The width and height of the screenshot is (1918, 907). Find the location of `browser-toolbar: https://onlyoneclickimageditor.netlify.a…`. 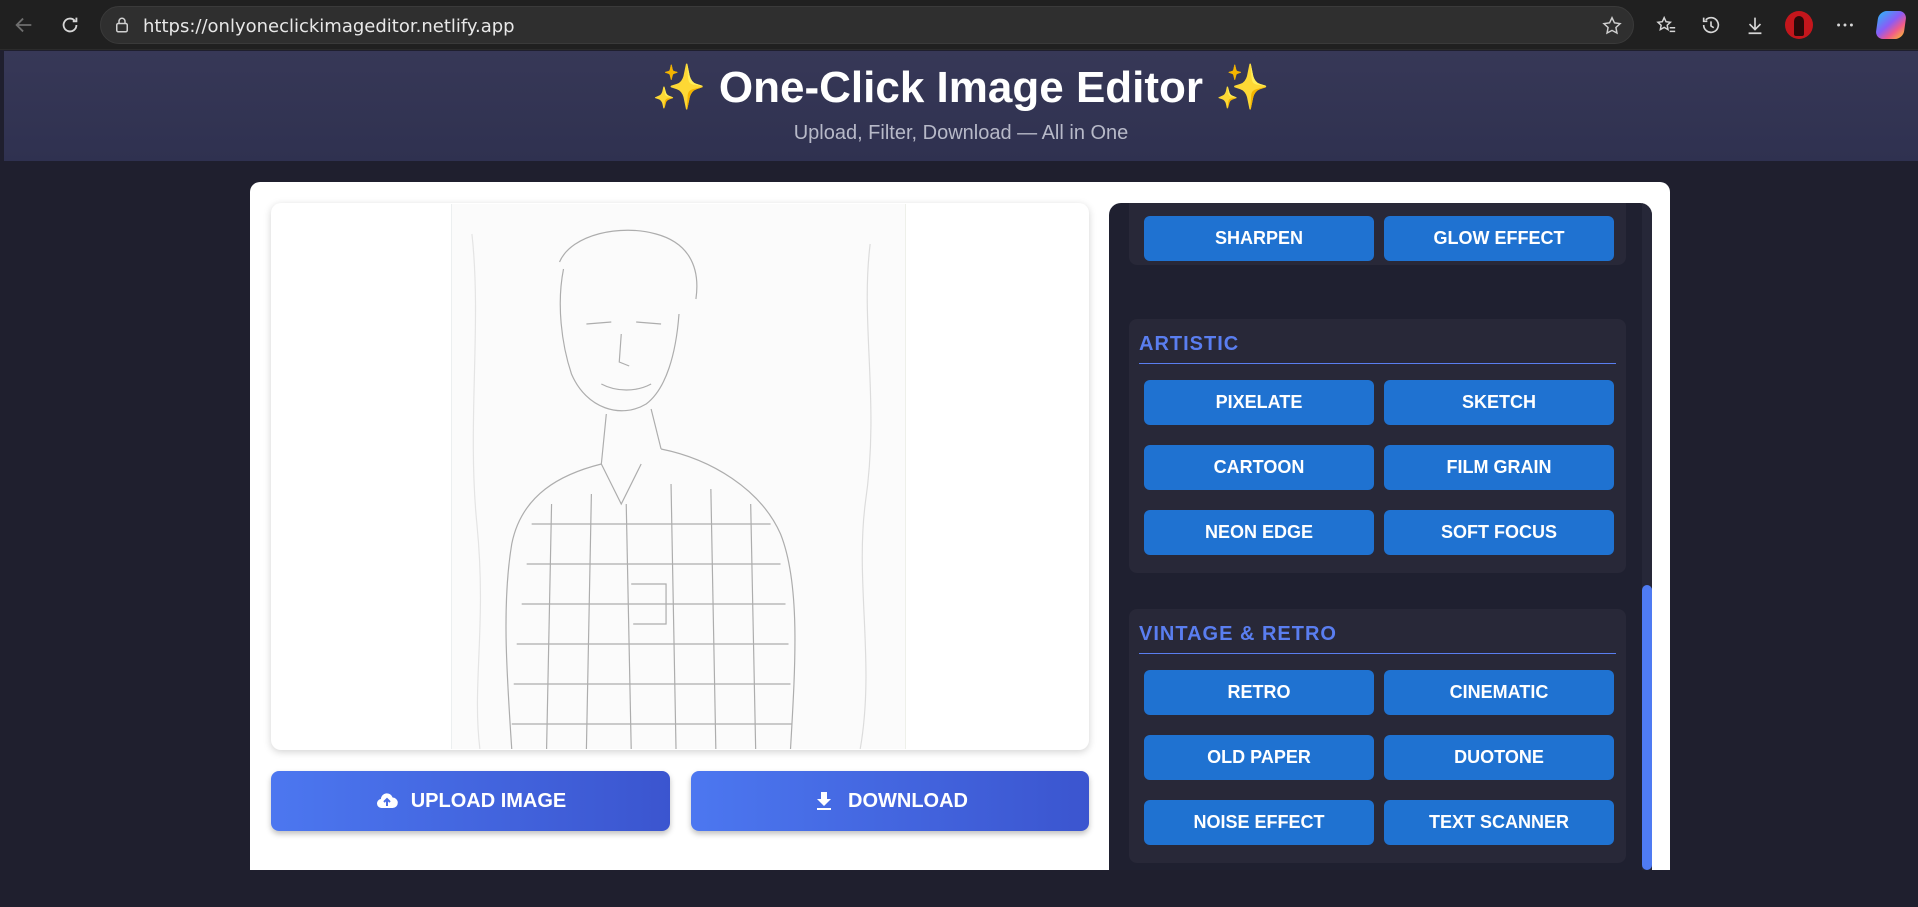

browser-toolbar: https://onlyoneclickimageditor.netlify.a… is located at coordinates (959, 25).